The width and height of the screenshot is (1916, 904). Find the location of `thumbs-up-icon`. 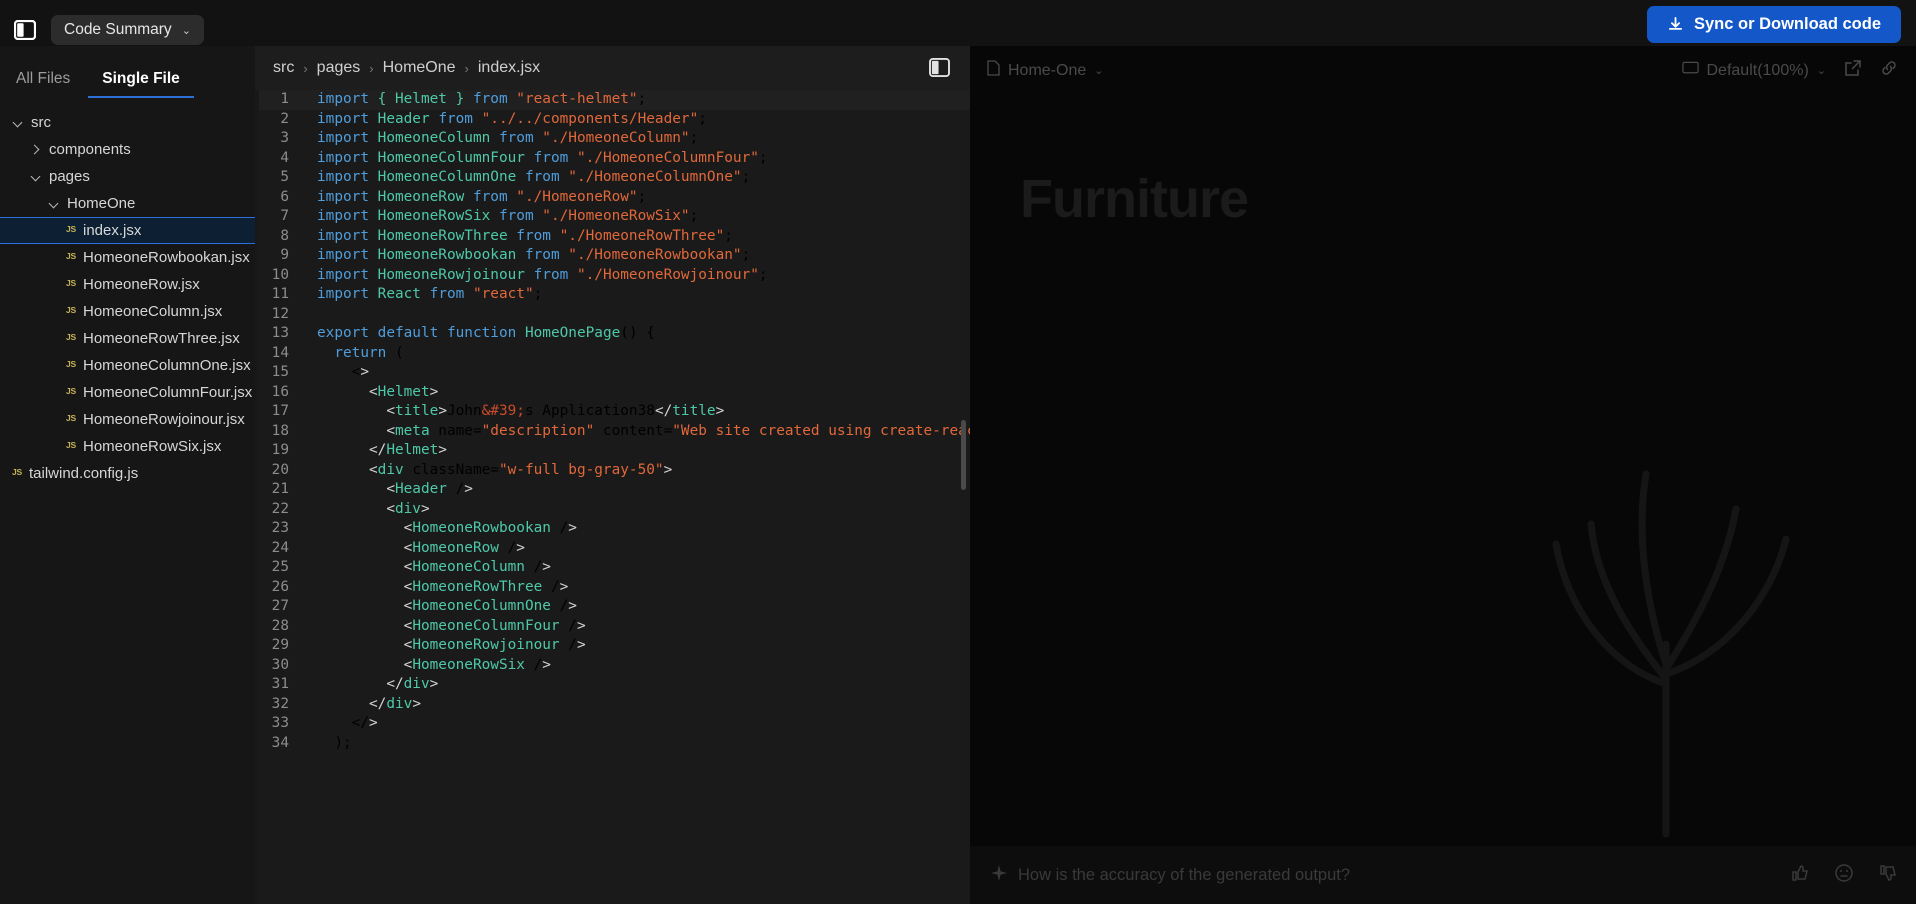

thumbs-up-icon is located at coordinates (1800, 875).